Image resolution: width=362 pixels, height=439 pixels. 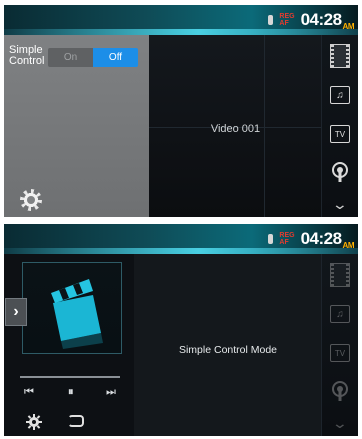 I want to click on clapperboard-icon, so click(x=77, y=314).